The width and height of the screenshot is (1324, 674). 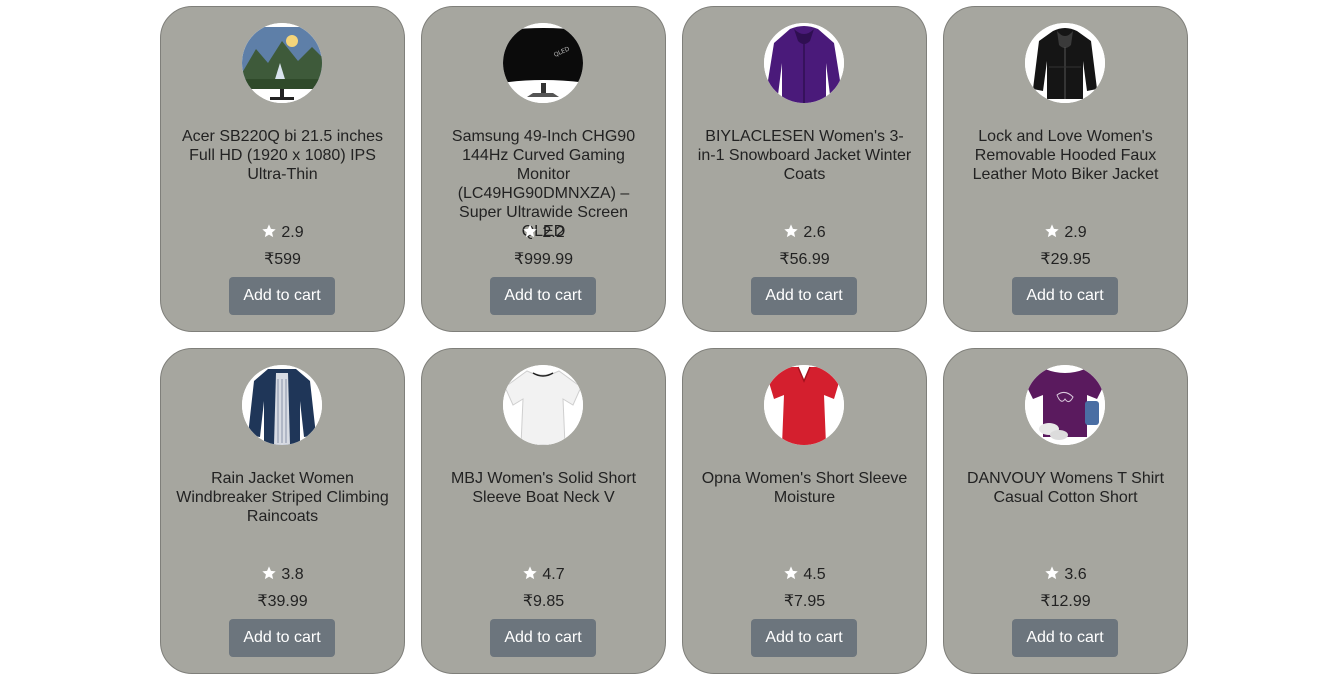 I want to click on rating-value: 2.2, so click(x=553, y=232).